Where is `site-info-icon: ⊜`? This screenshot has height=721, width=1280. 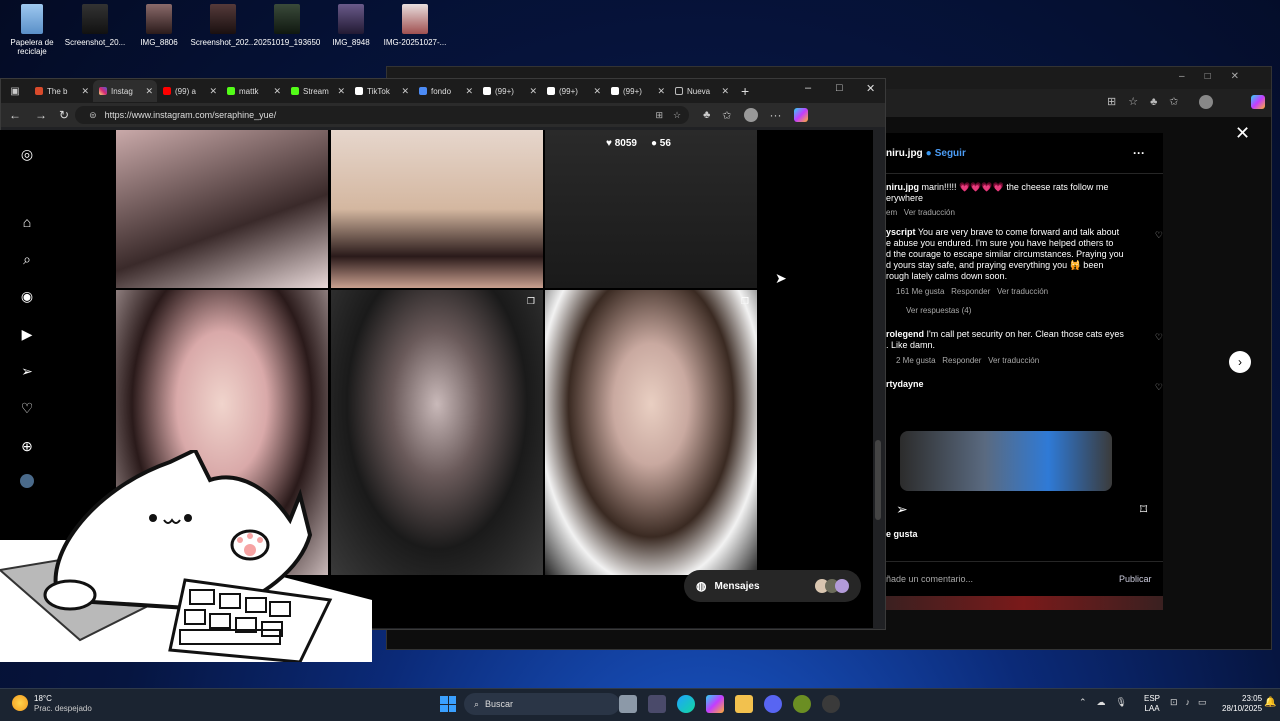
site-info-icon: ⊜ is located at coordinates (93, 115).